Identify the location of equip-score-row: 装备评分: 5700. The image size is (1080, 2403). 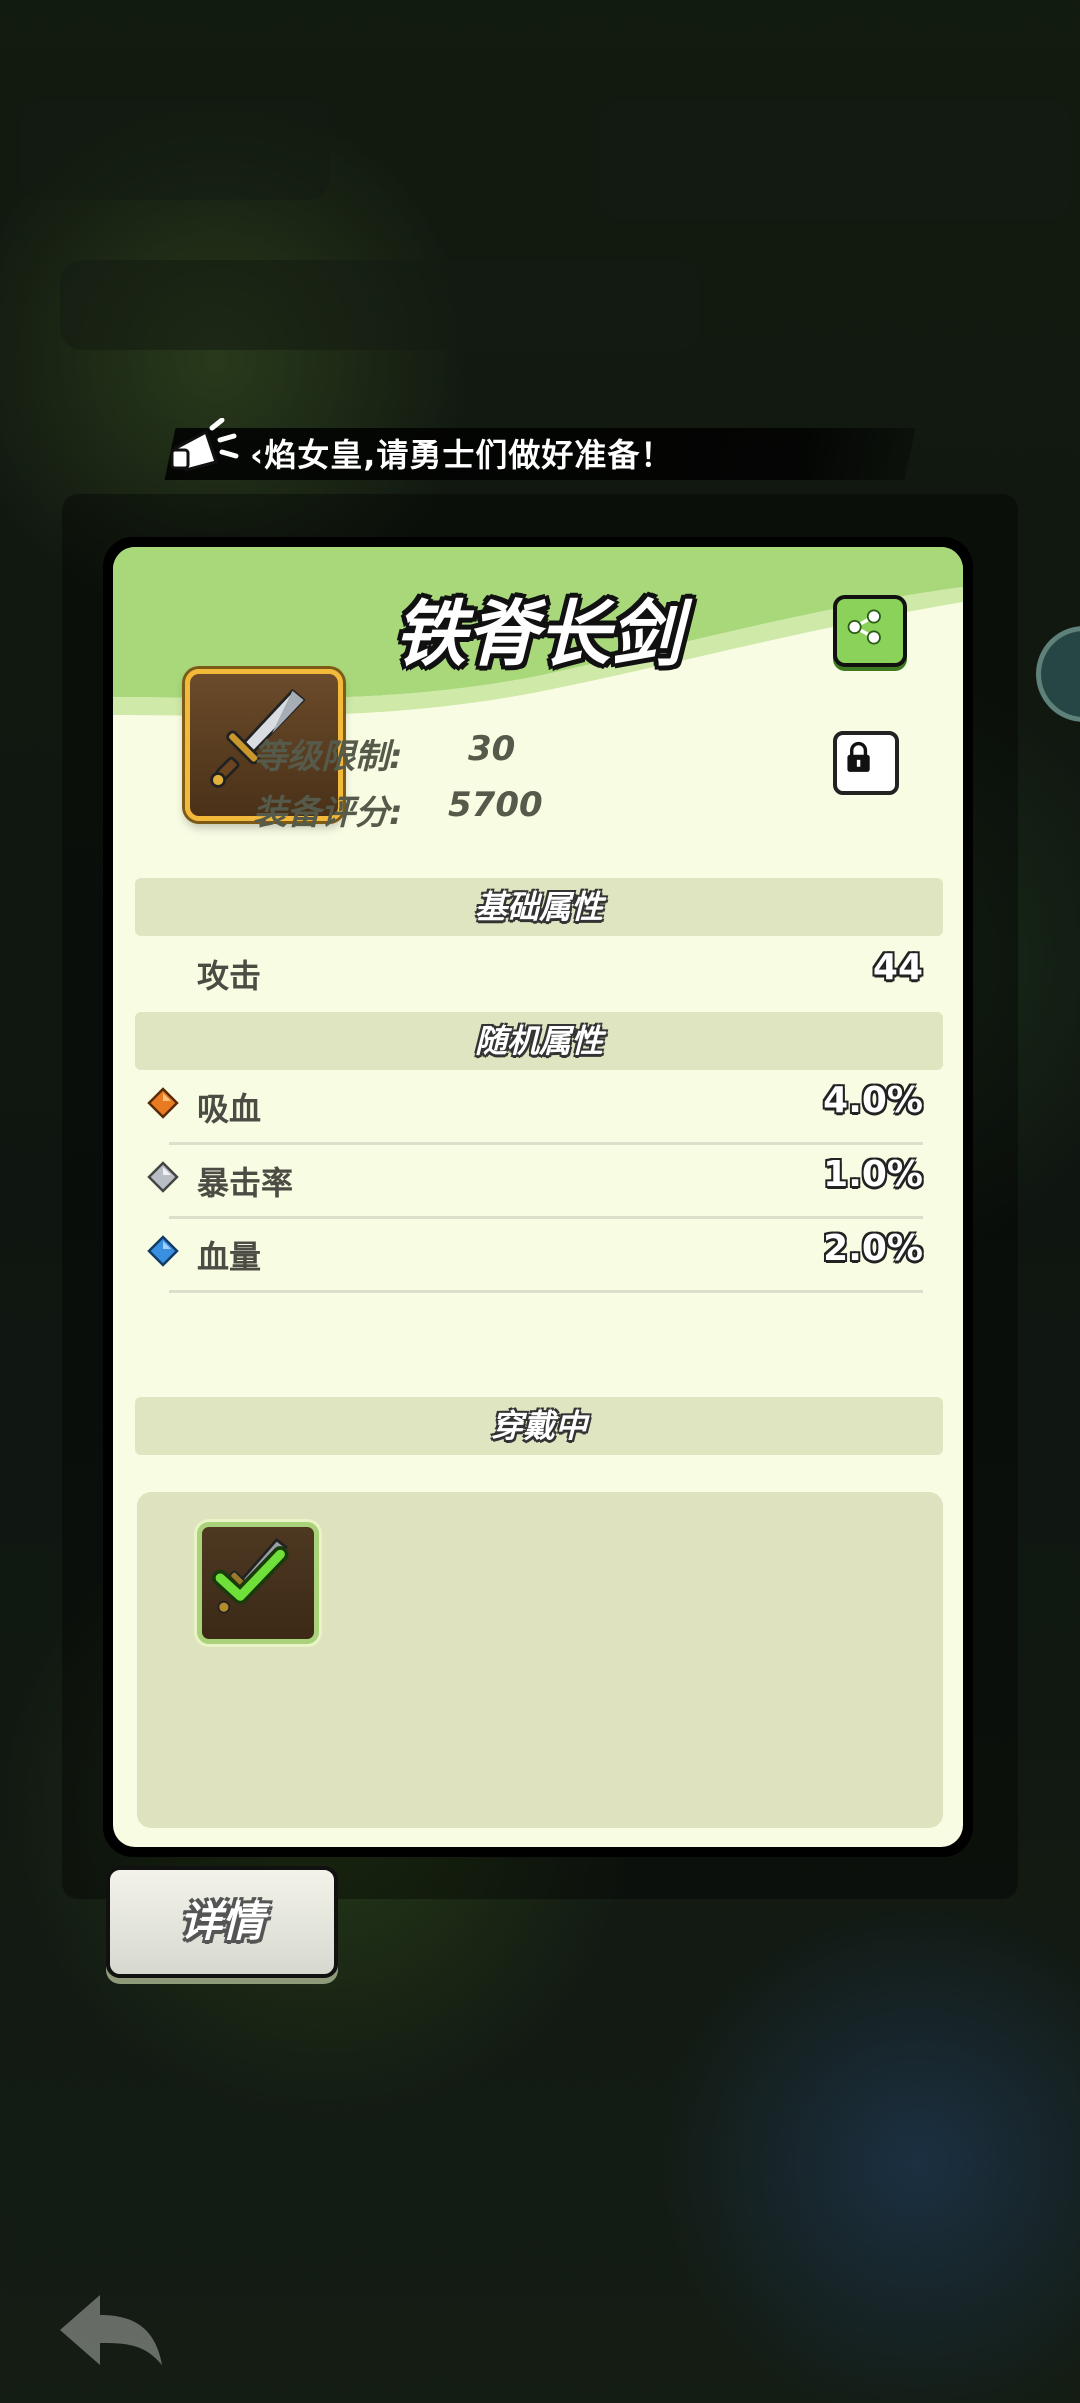
(398, 809).